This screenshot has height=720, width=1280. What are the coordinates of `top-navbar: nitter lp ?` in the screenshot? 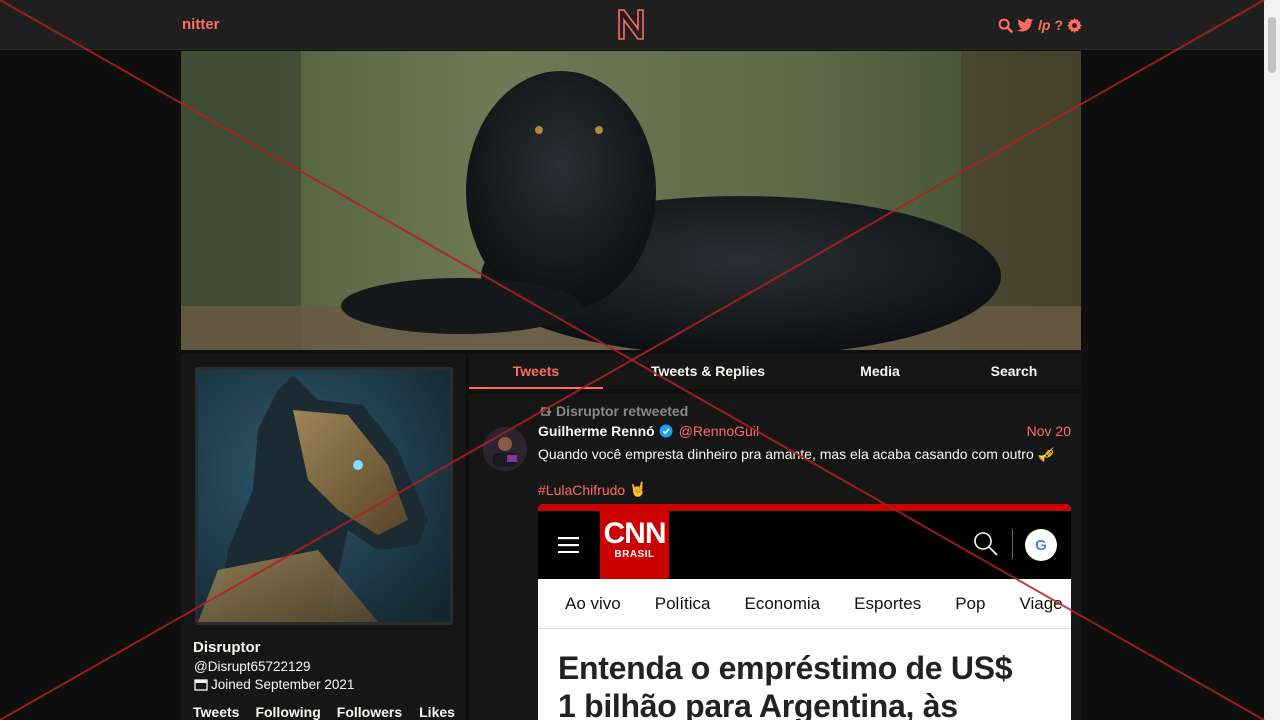 It's located at (632, 25).